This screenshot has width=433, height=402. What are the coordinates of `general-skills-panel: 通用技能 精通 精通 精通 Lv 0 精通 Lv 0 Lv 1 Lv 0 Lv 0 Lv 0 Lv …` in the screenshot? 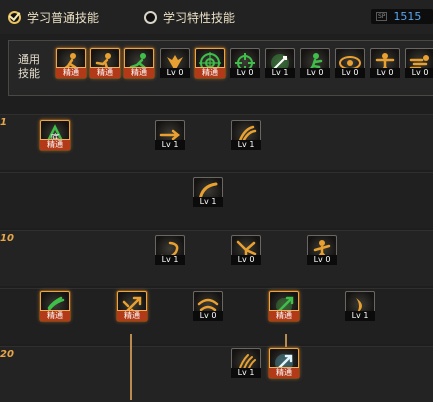 It's located at (220, 68).